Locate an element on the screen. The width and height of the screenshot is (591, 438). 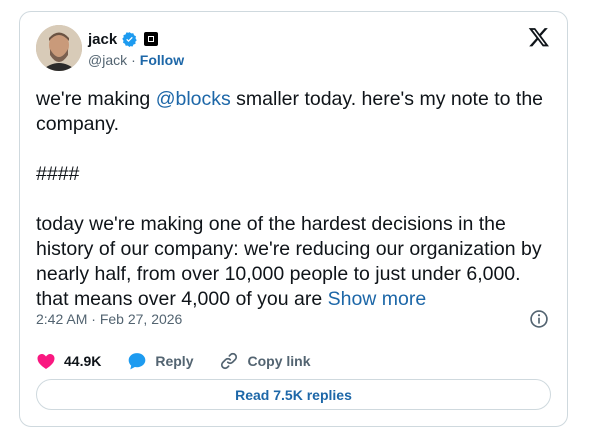
read-replies-button: Read 7.5K replies is located at coordinates (293, 394).